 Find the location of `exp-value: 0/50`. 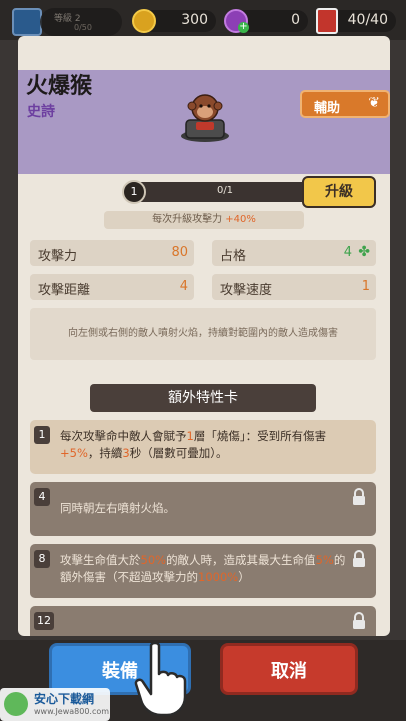

exp-value: 0/50 is located at coordinates (83, 27).